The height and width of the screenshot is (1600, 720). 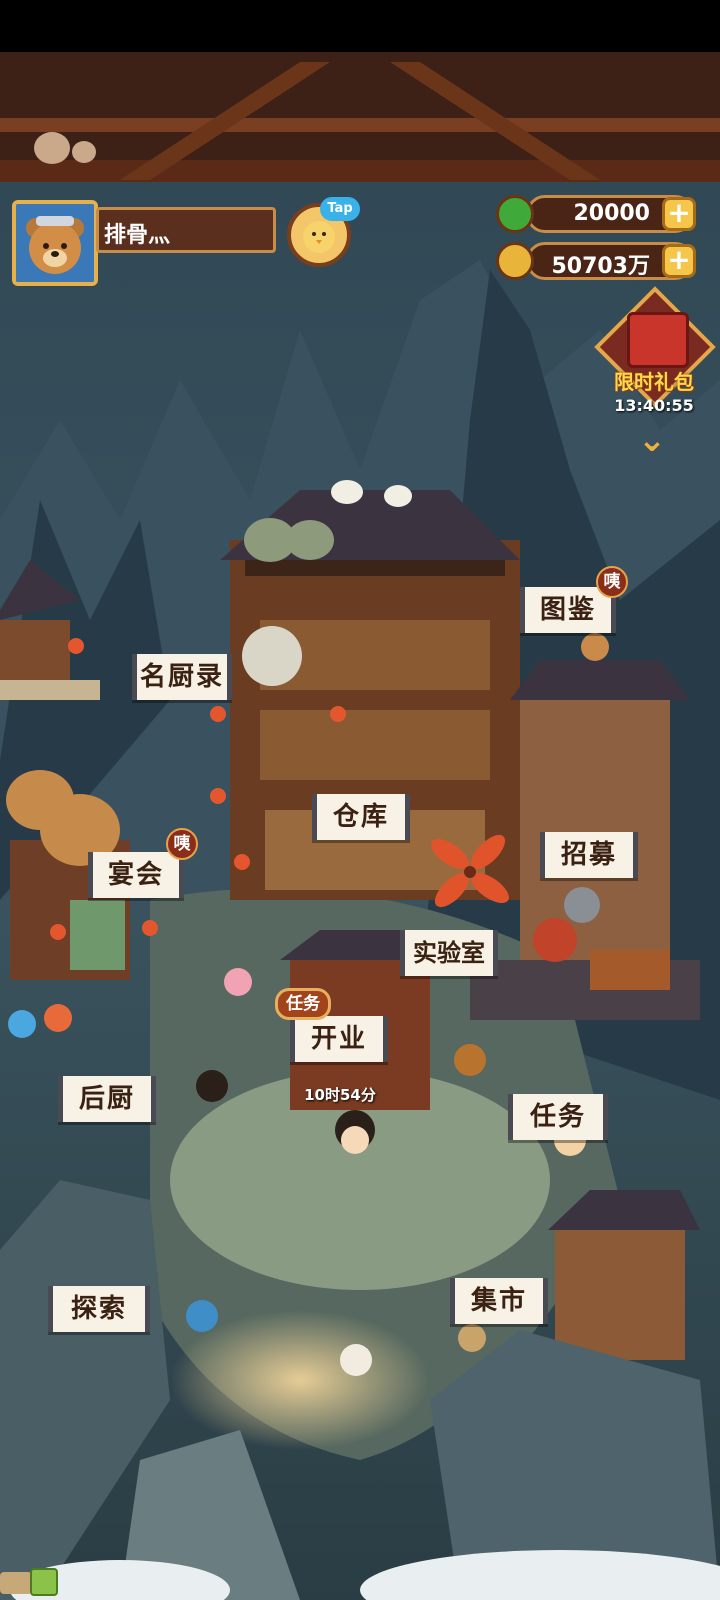 I want to click on banquet-button: 宴会, so click(x=136, y=875).